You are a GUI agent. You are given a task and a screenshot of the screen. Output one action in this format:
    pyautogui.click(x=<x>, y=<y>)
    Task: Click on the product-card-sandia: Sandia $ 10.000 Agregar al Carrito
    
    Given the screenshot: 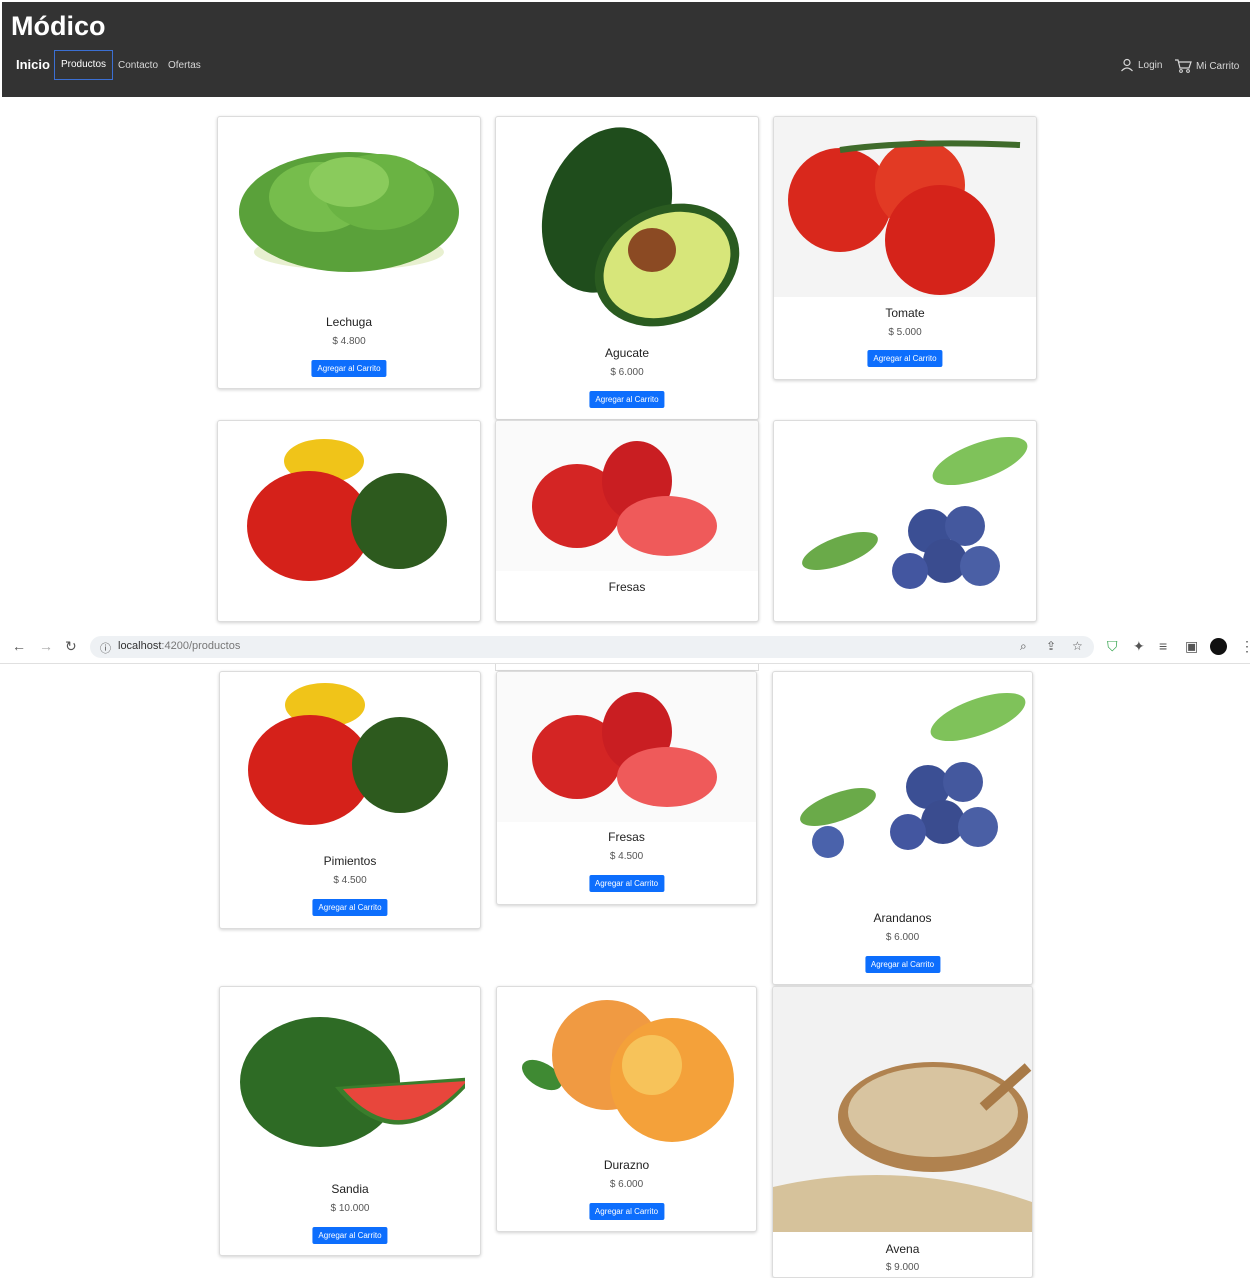 What is the action you would take?
    pyautogui.click(x=350, y=1121)
    